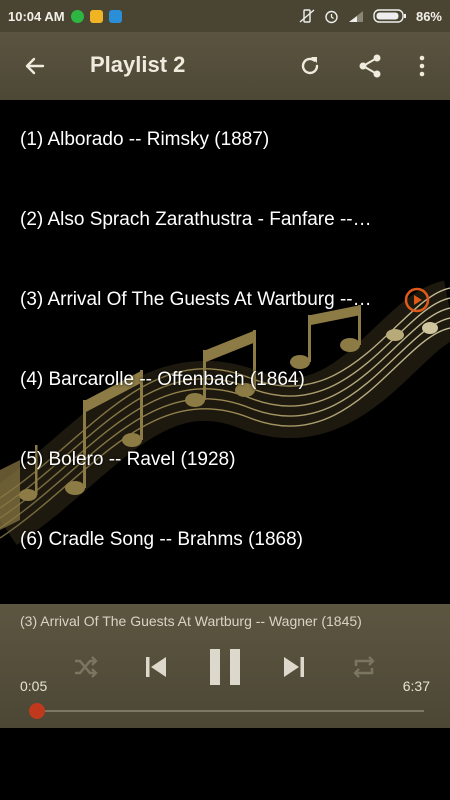 The height and width of the screenshot is (800, 450). Describe the element at coordinates (162, 379) in the screenshot. I see `track-title: (4) Barcarolle -- Offenbach (1864)` at that location.